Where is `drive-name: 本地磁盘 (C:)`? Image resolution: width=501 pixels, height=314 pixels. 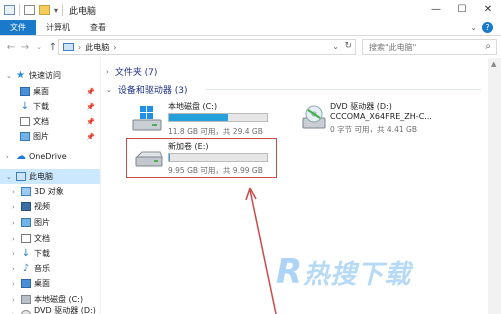
drive-name: 本地磁盘 (C:) is located at coordinates (193, 106).